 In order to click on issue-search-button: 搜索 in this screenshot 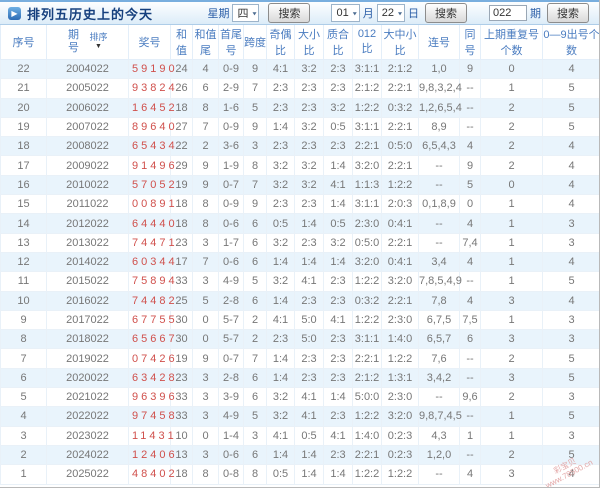, I will do `click(568, 13)`.